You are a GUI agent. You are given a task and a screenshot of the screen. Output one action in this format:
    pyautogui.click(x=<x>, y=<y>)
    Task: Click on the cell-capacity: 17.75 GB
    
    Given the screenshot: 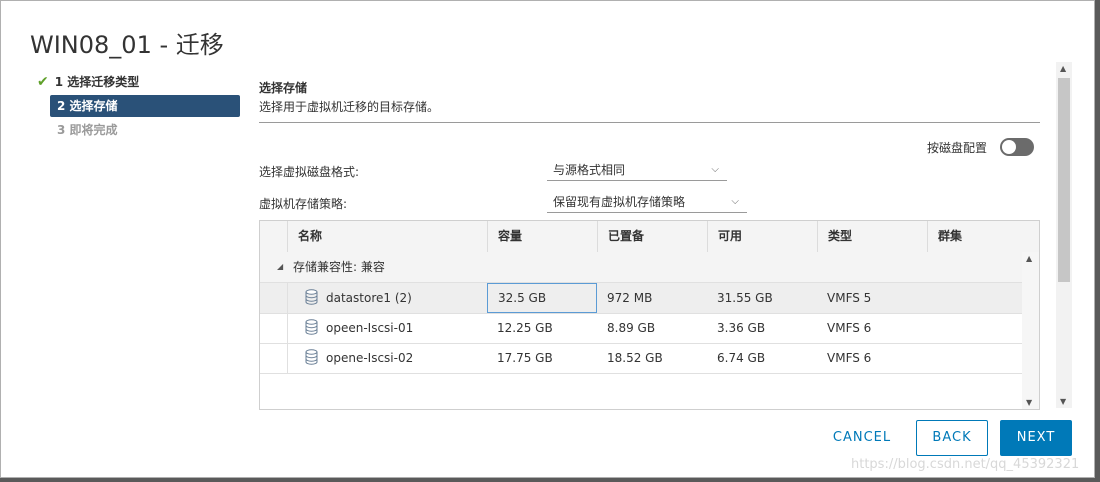 What is the action you would take?
    pyautogui.click(x=525, y=358)
    